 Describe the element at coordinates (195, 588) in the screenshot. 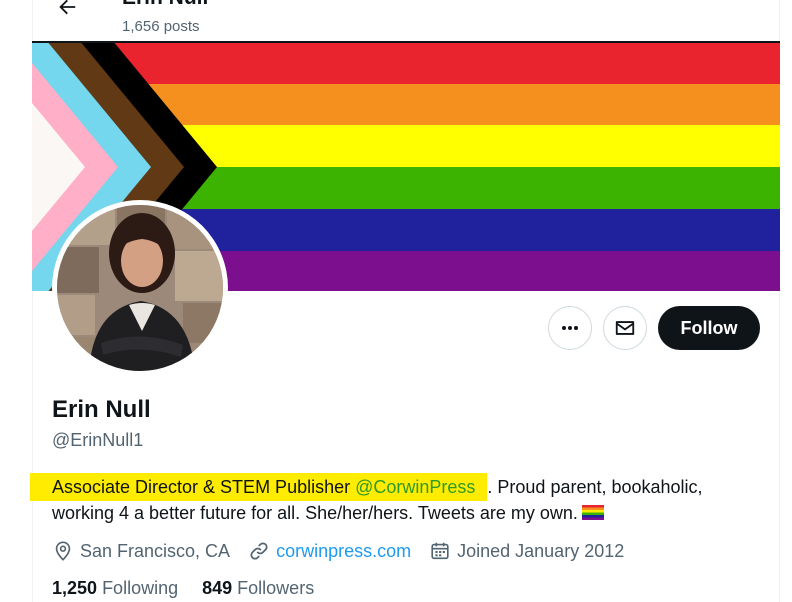

I see `follow-counts: 1,250 Following 849 Followers` at that location.